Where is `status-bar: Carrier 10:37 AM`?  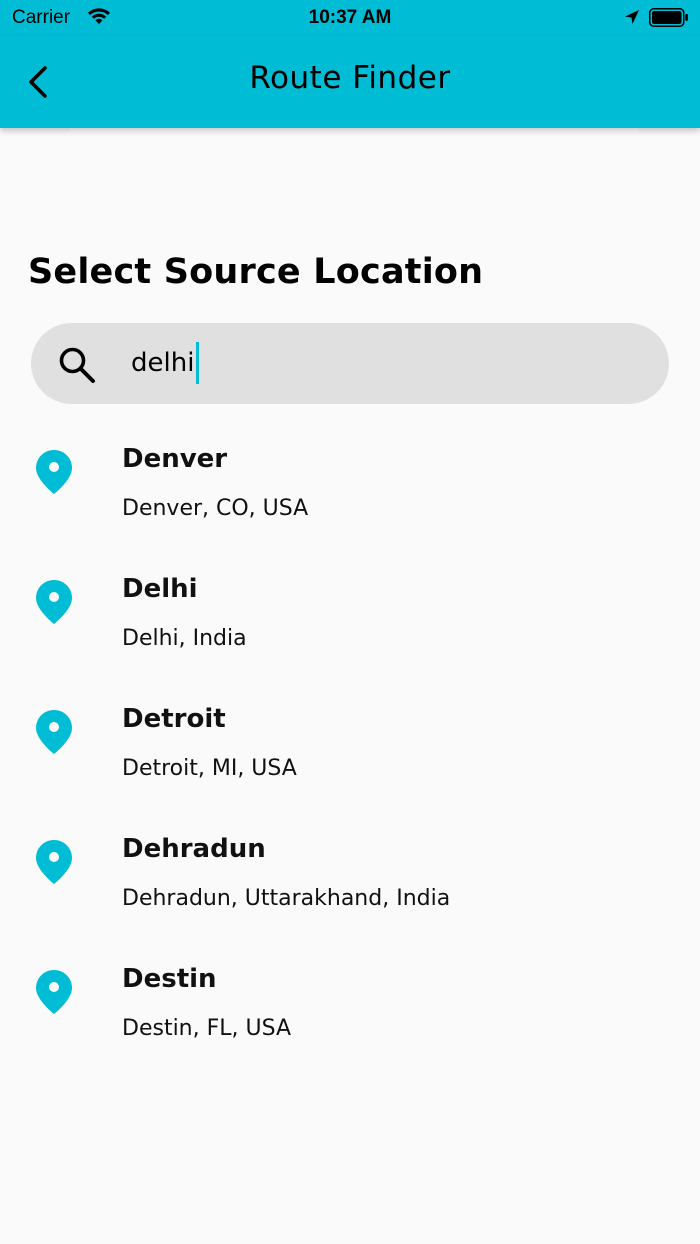 status-bar: Carrier 10:37 AM is located at coordinates (350, 18).